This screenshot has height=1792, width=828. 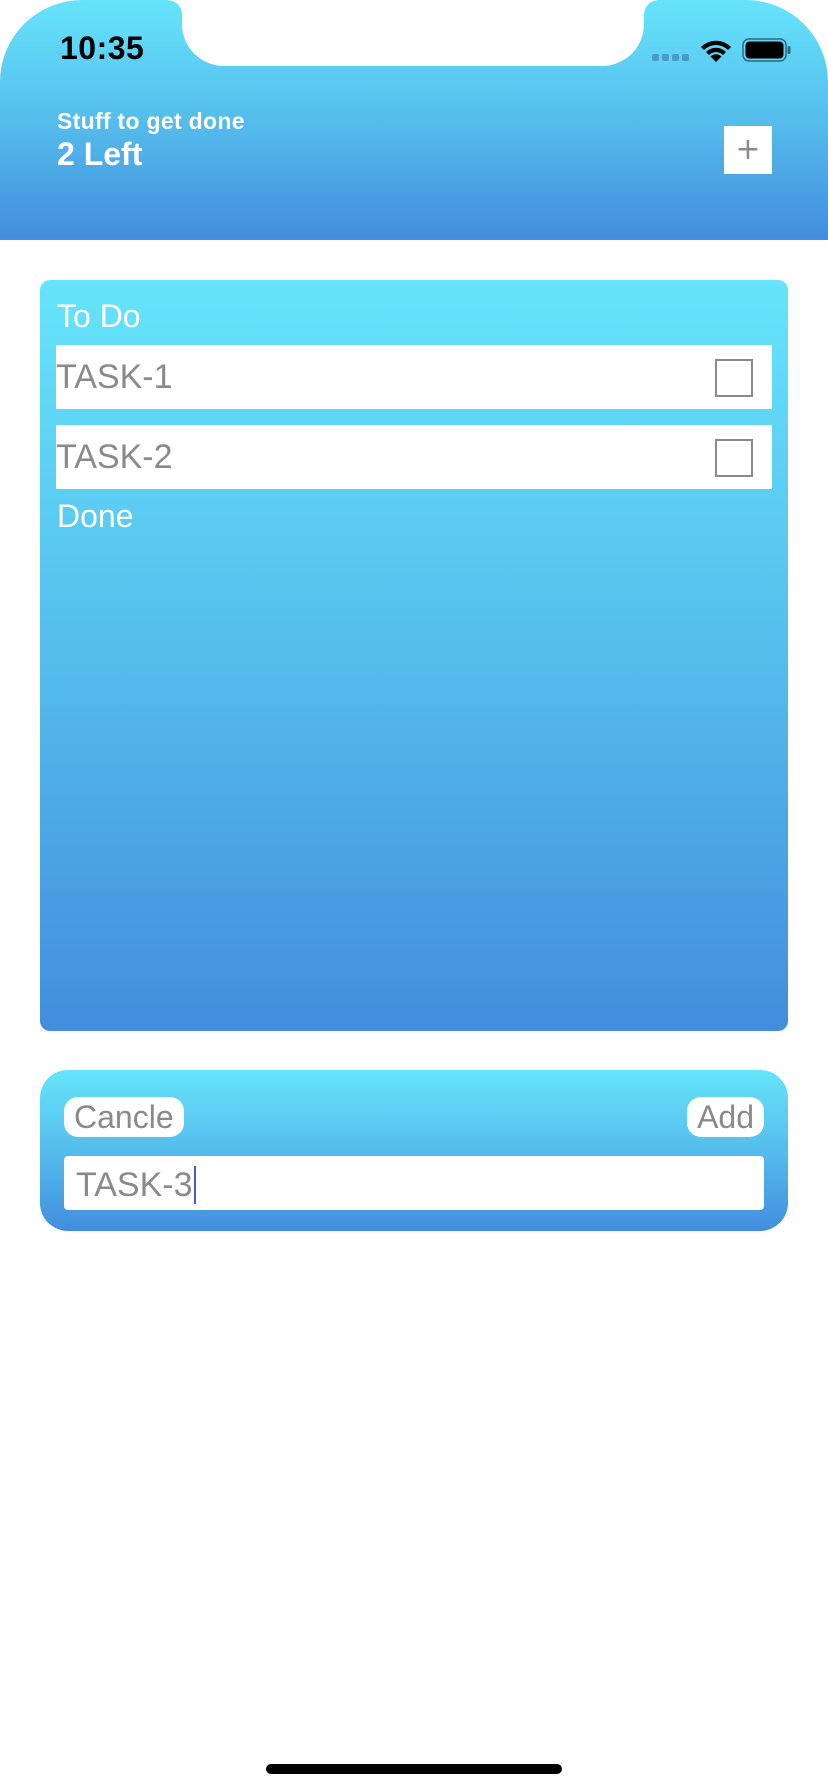 What do you see at coordinates (748, 150) in the screenshot?
I see `add-task-toggle-button: +` at bounding box center [748, 150].